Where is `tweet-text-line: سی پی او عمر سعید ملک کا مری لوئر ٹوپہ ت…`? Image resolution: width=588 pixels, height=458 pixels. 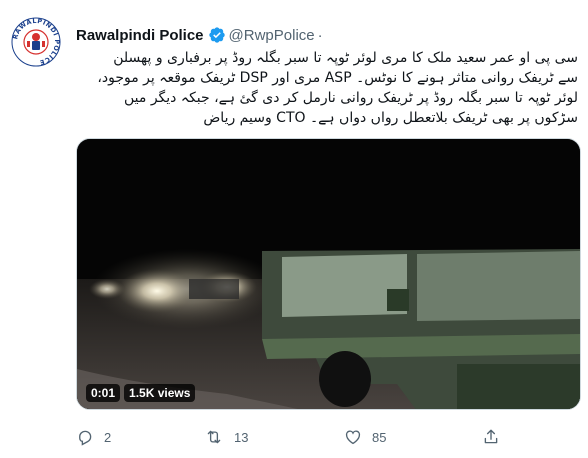 tweet-text-line: سی پی او عمر سعید ملک کا مری لوئر ٹوپہ ت… is located at coordinates (345, 58).